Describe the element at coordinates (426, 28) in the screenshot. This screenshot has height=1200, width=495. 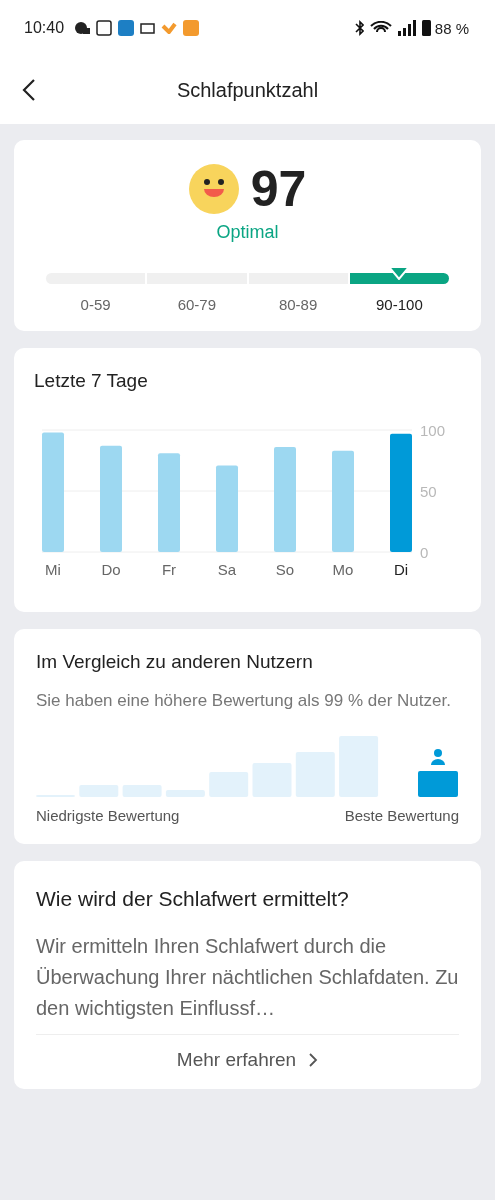
I see `battery-icon` at that location.